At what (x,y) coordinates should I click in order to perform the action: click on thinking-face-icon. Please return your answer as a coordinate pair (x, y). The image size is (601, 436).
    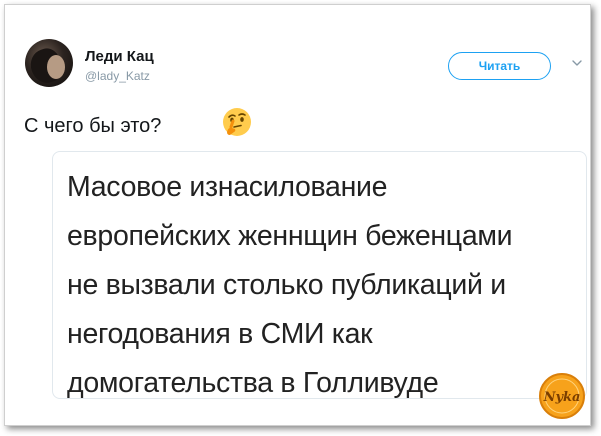
    Looking at the image, I should click on (237, 122).